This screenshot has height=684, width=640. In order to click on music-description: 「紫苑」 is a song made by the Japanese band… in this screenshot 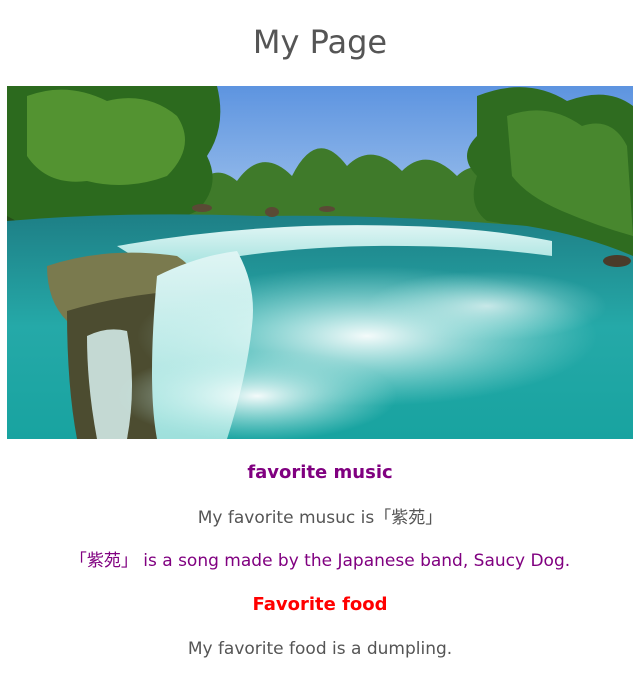, I will do `click(320, 561)`.